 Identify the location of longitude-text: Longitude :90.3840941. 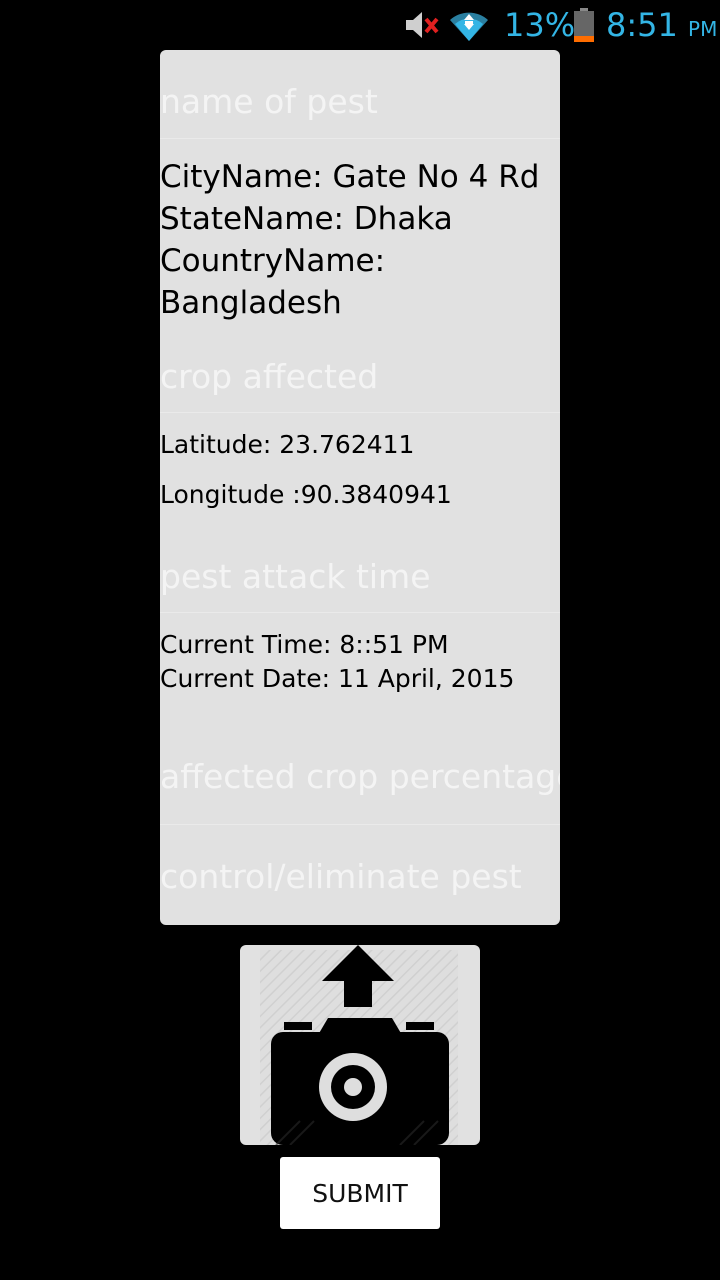
(306, 494).